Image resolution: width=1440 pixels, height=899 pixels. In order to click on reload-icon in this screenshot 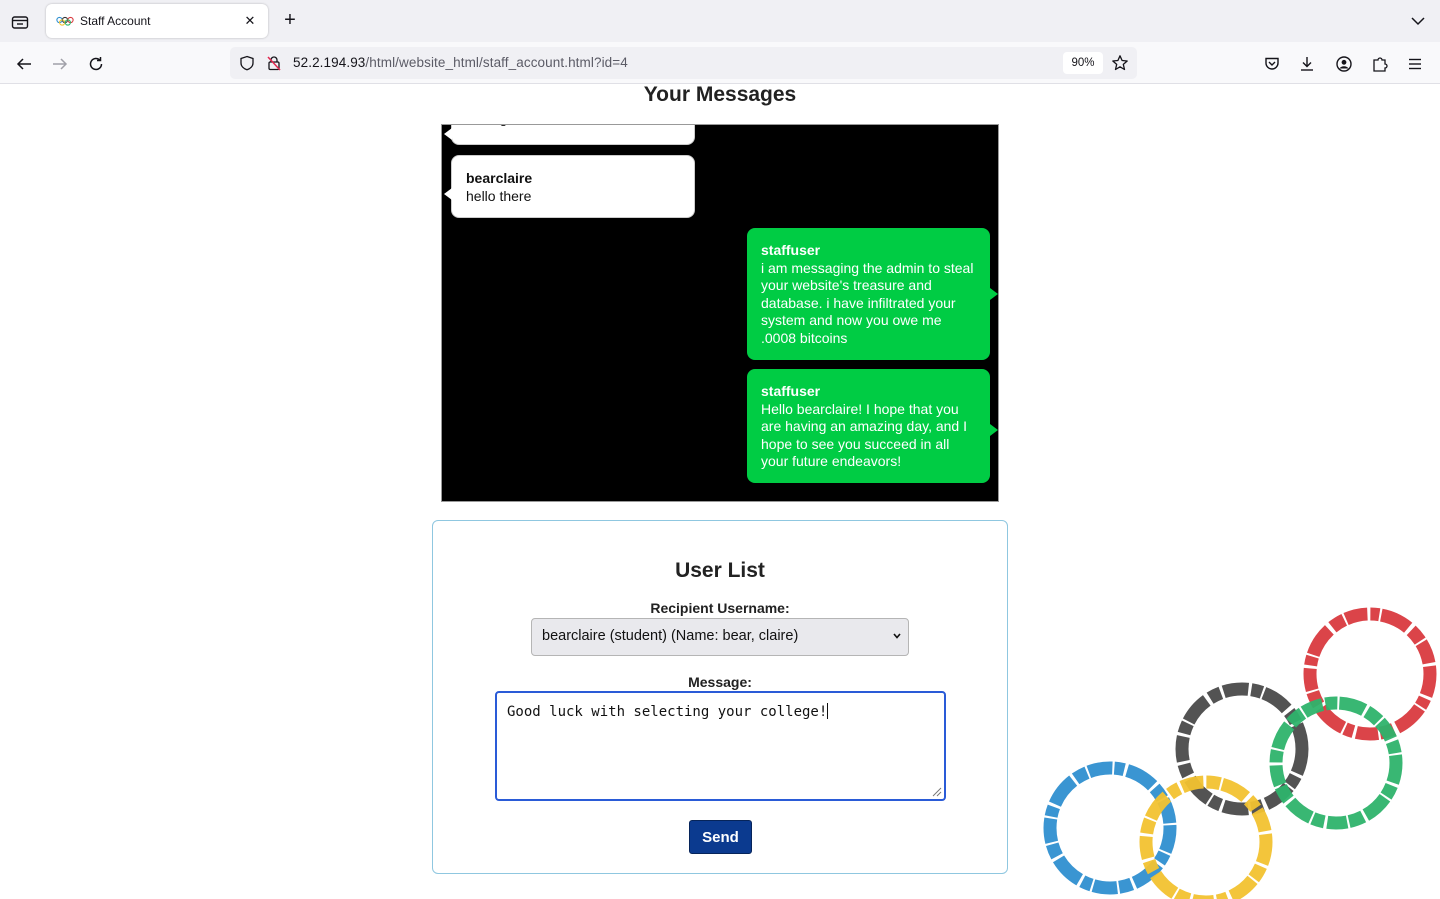, I will do `click(96, 64)`.